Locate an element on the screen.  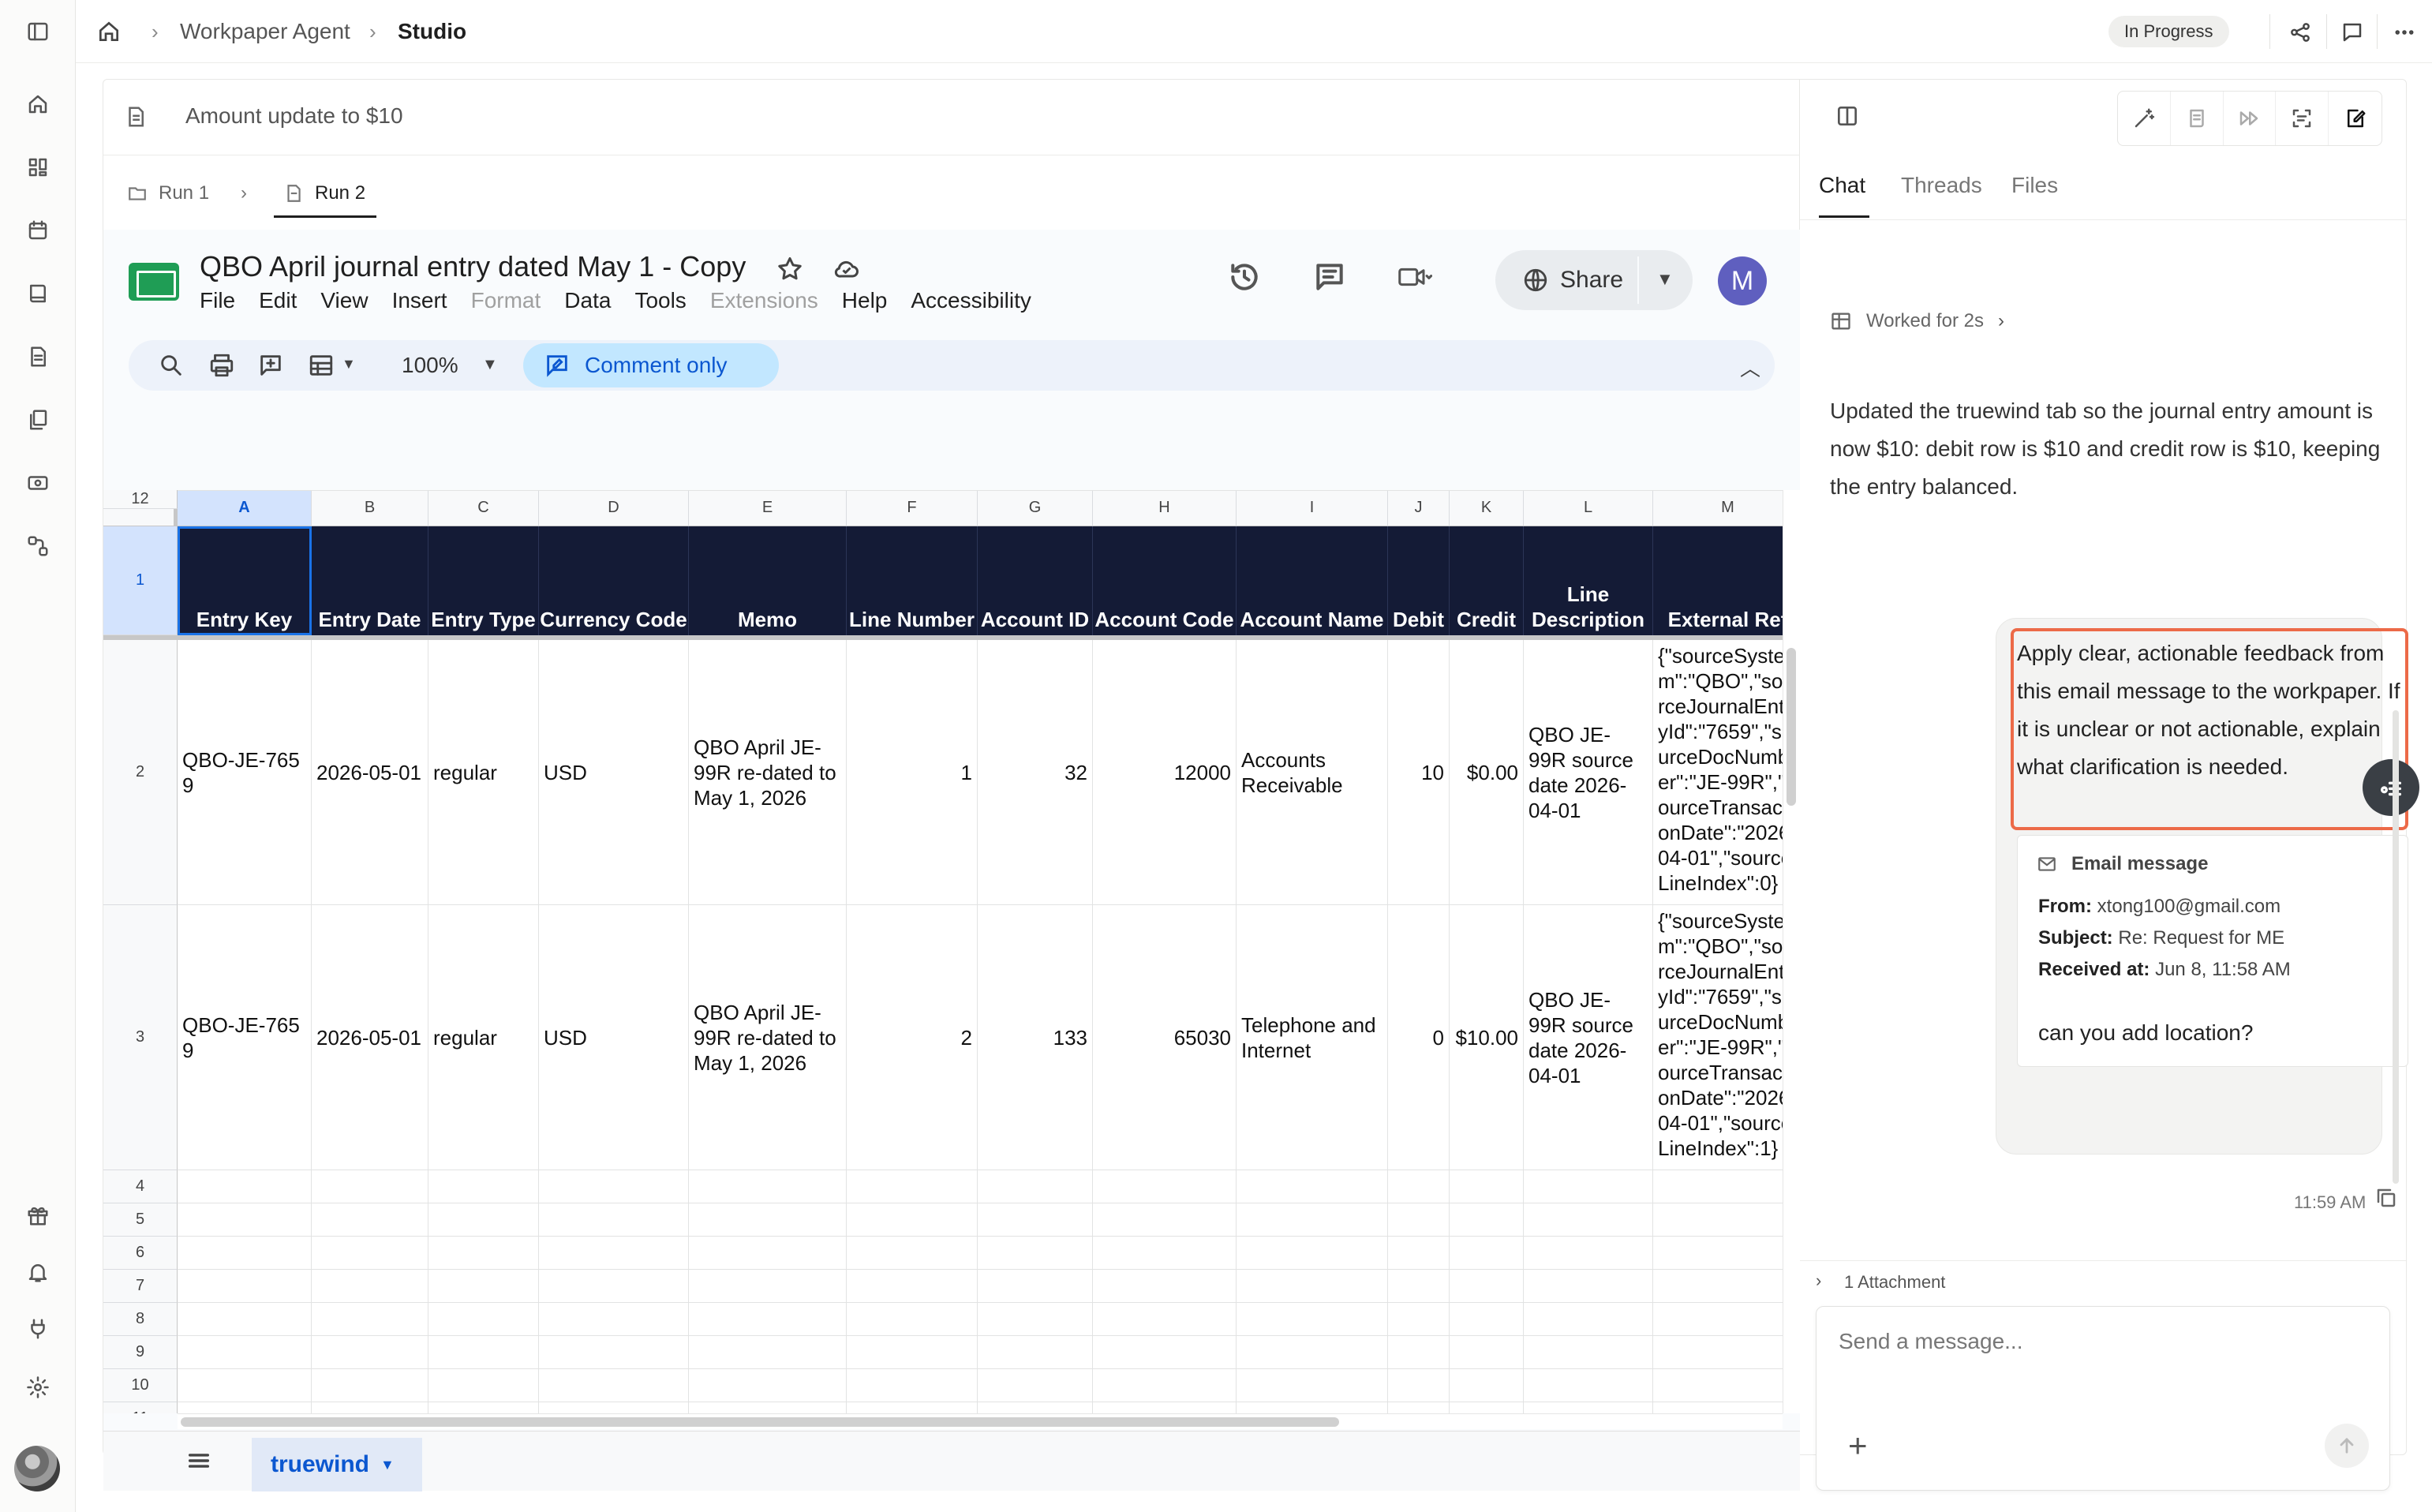
breadcrumb-studio: Studio is located at coordinates (432, 31).